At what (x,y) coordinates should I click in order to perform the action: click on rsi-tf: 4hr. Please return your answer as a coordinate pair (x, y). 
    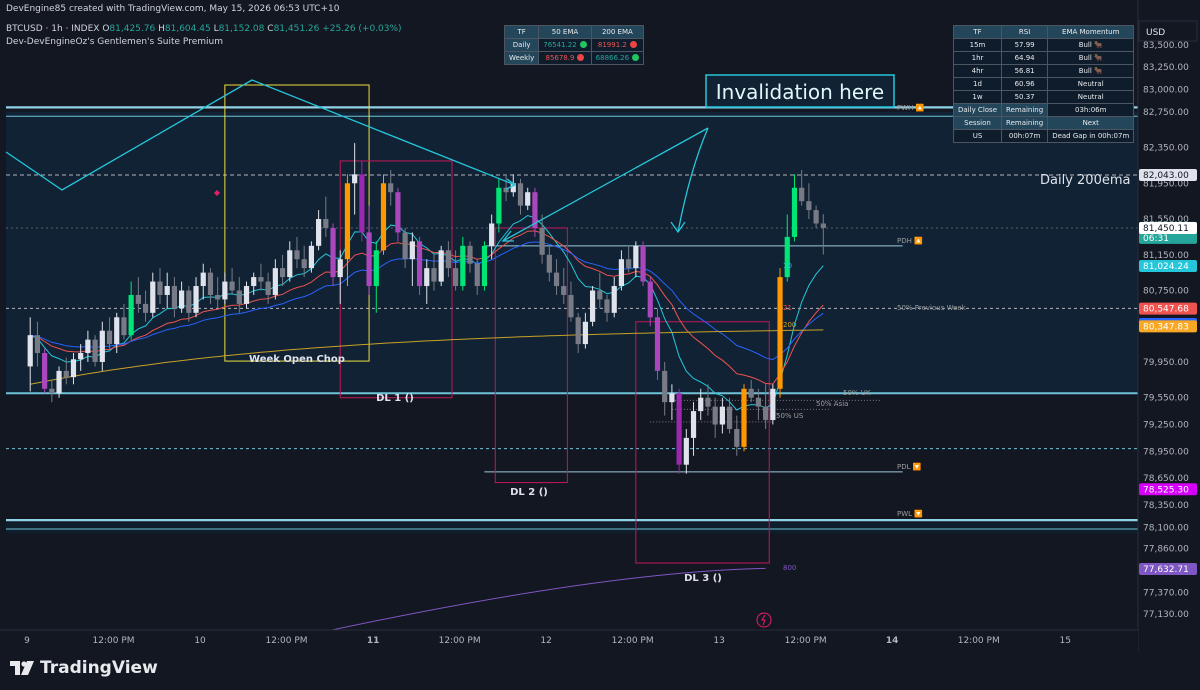
    Looking at the image, I should click on (977, 71).